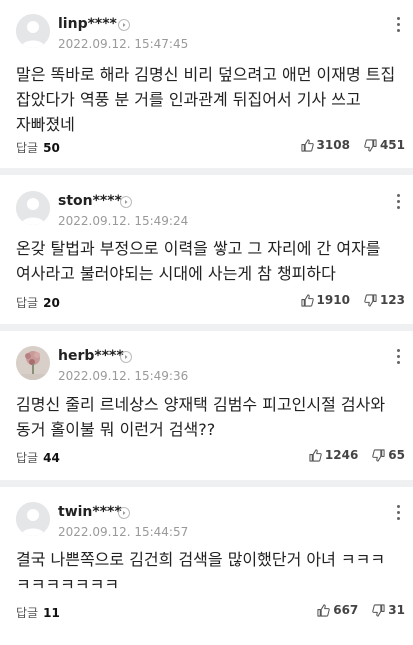  Describe the element at coordinates (203, 572) in the screenshot. I see `comment-text: 결국 나쁜쪽으로 김건희 검색을 많이했단거 아녀 ㅋㅋㅋ ㅋㅋㅋㅋㅋㅋㅋ` at that location.